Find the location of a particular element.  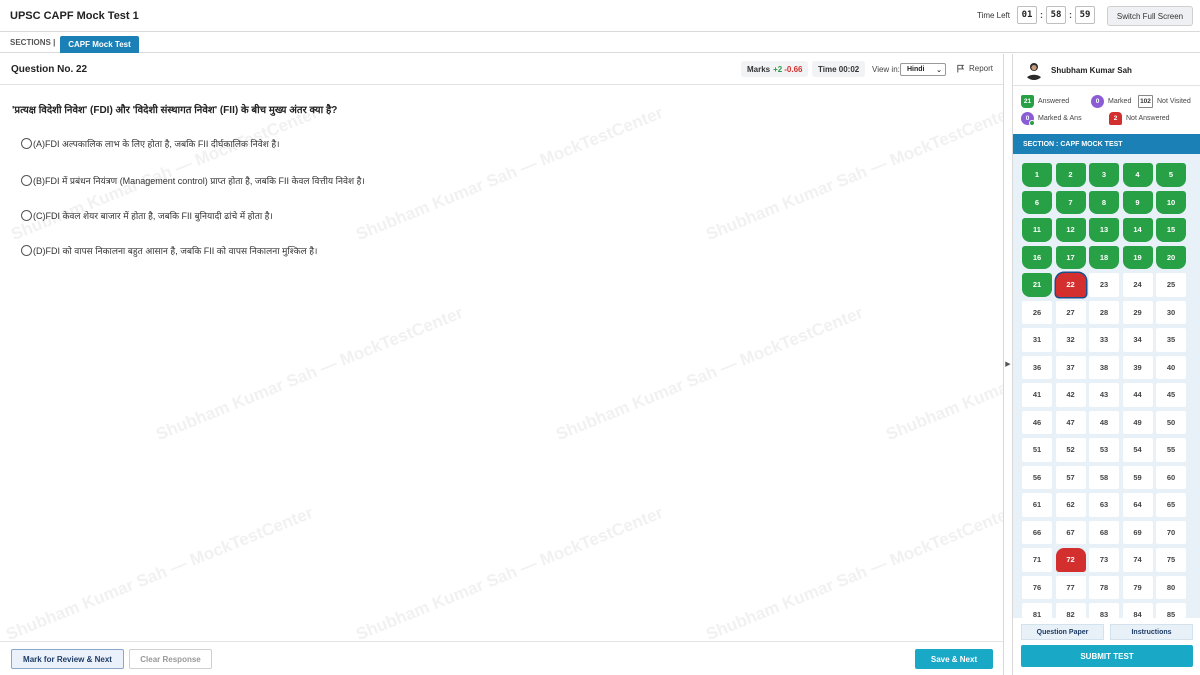

question-button-83: 83 is located at coordinates (1104, 610).